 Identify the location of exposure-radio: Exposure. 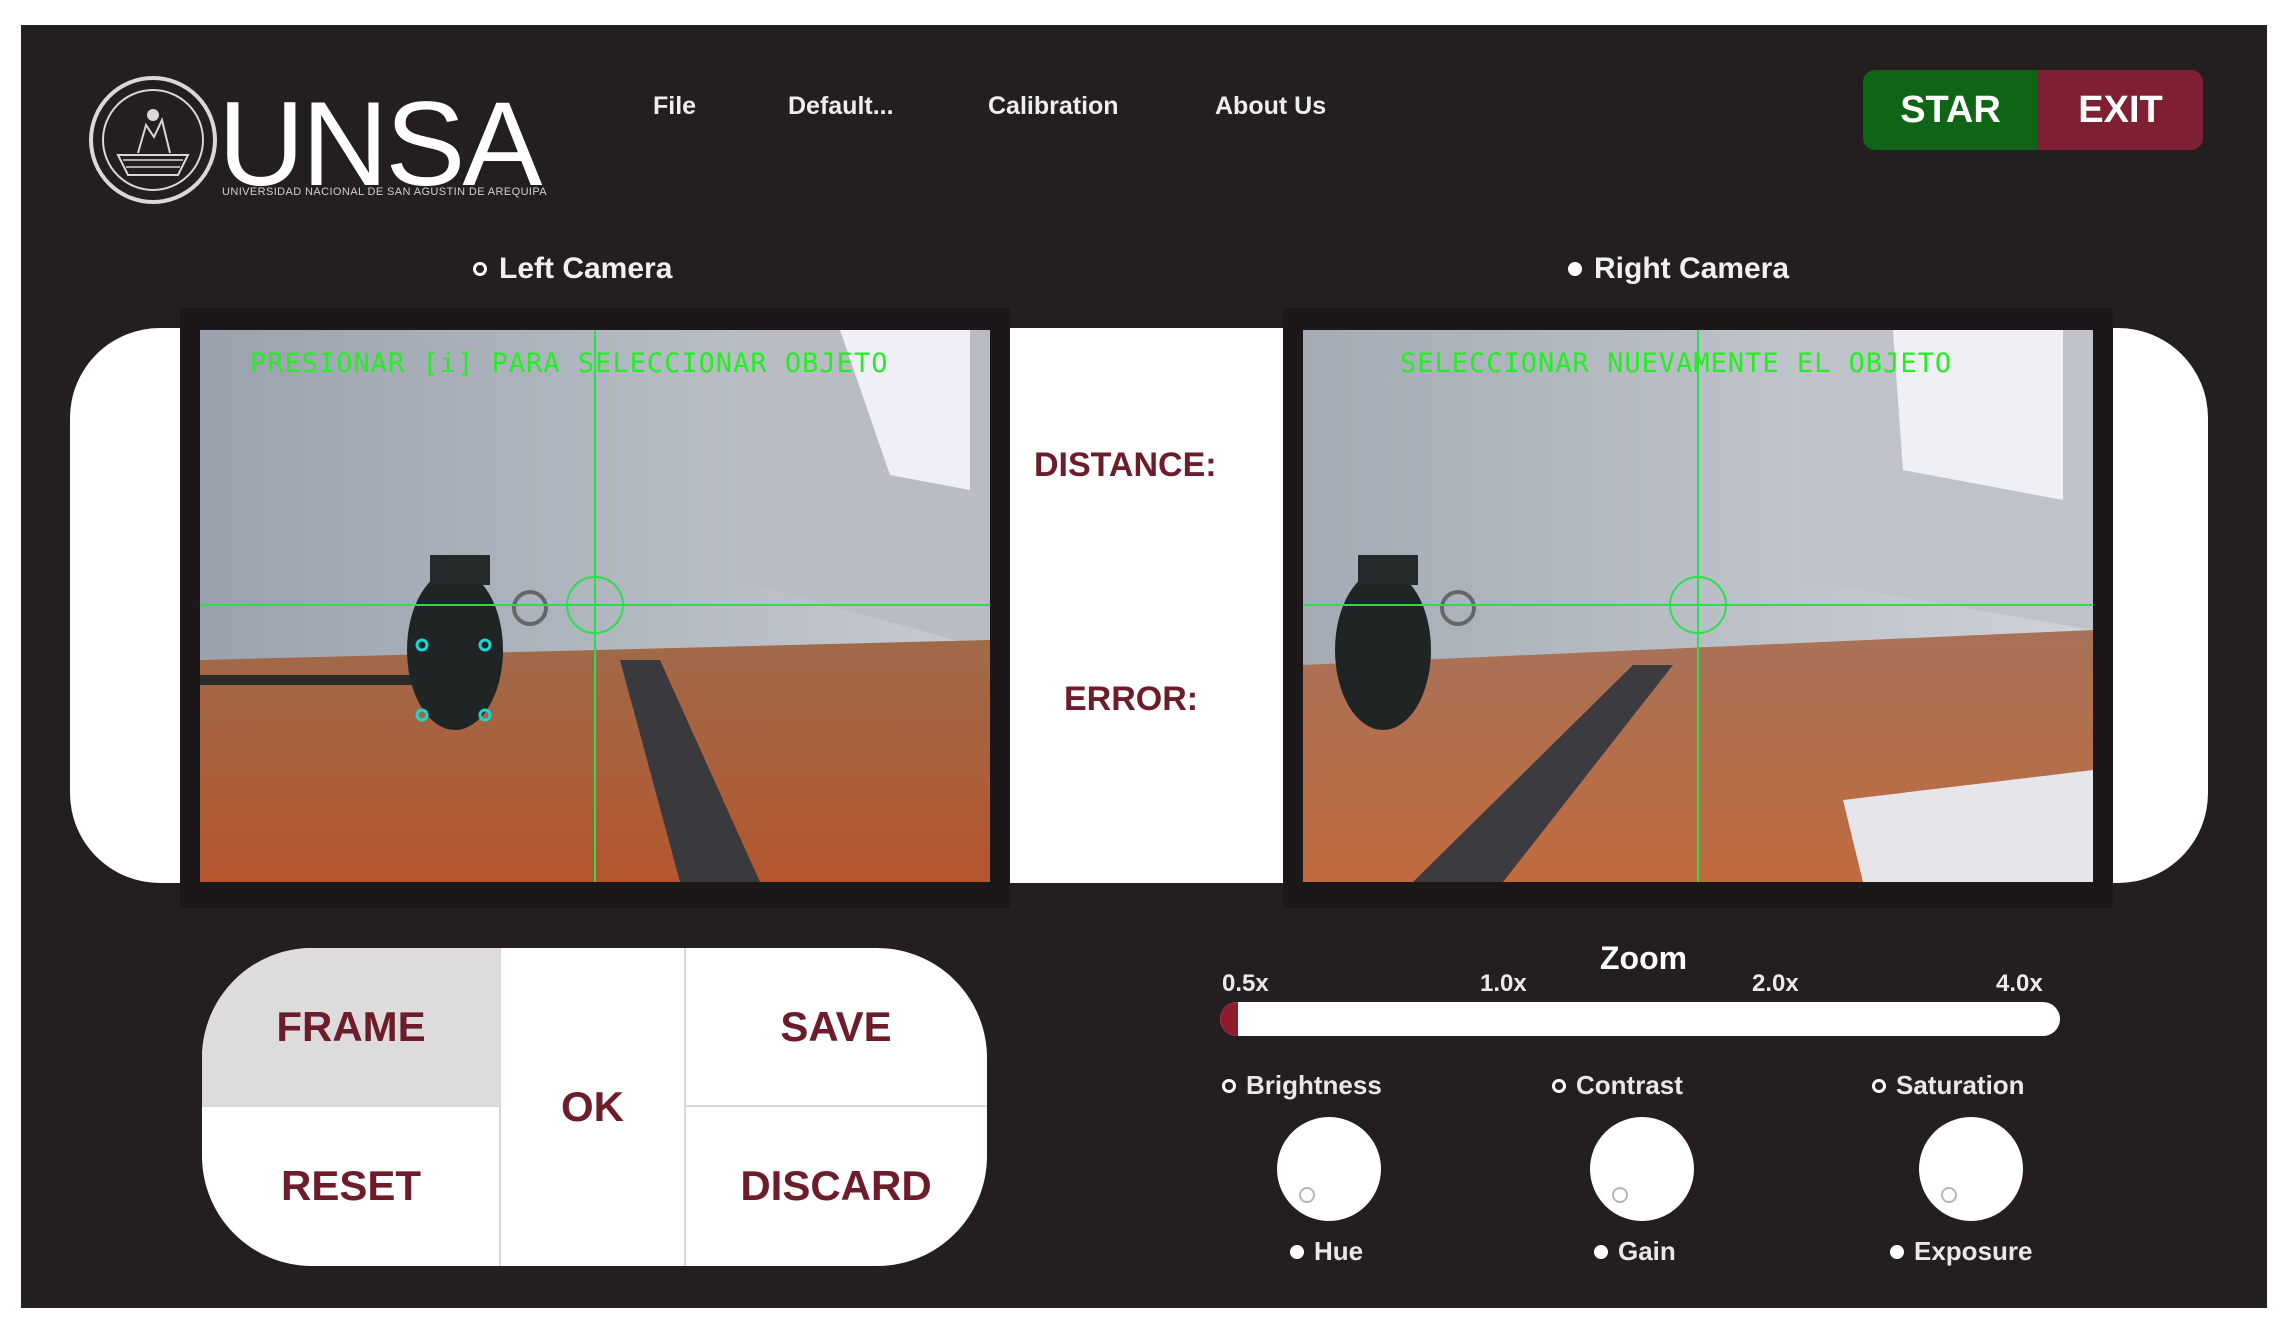
(1961, 1251).